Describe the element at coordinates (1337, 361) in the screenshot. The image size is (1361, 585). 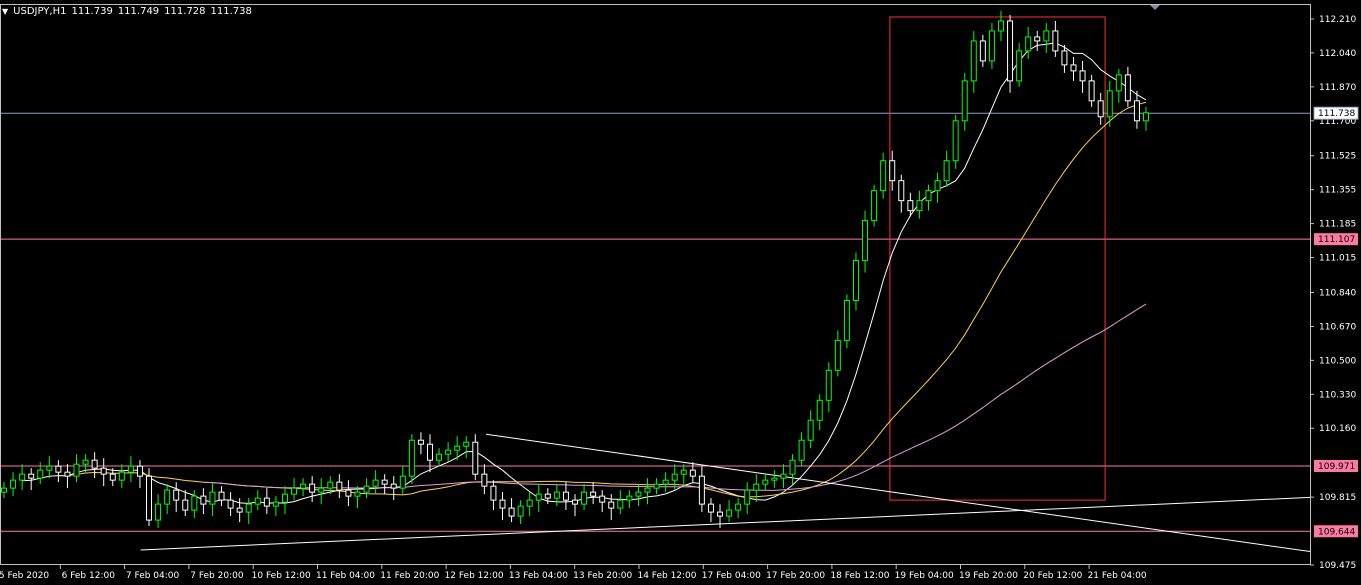
I see `y-tick-label: 110.500` at that location.